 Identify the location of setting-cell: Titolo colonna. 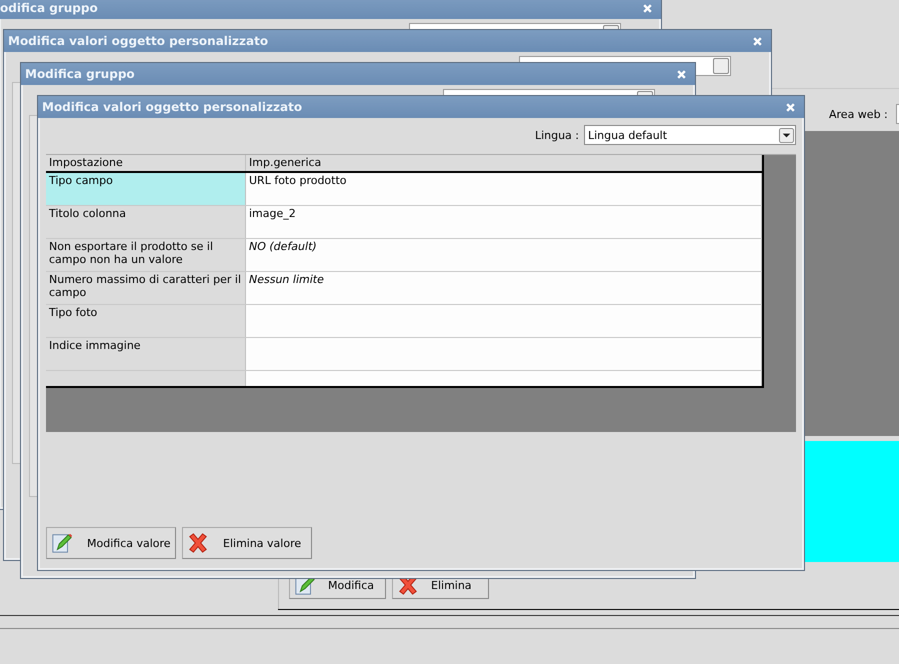
(146, 222).